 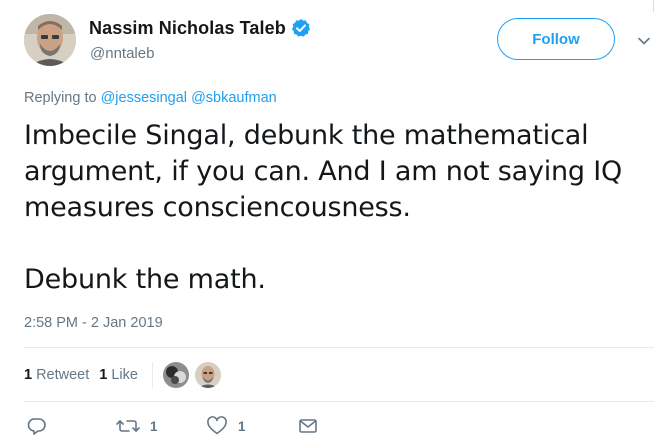 I want to click on thread-line, so click(x=653, y=6).